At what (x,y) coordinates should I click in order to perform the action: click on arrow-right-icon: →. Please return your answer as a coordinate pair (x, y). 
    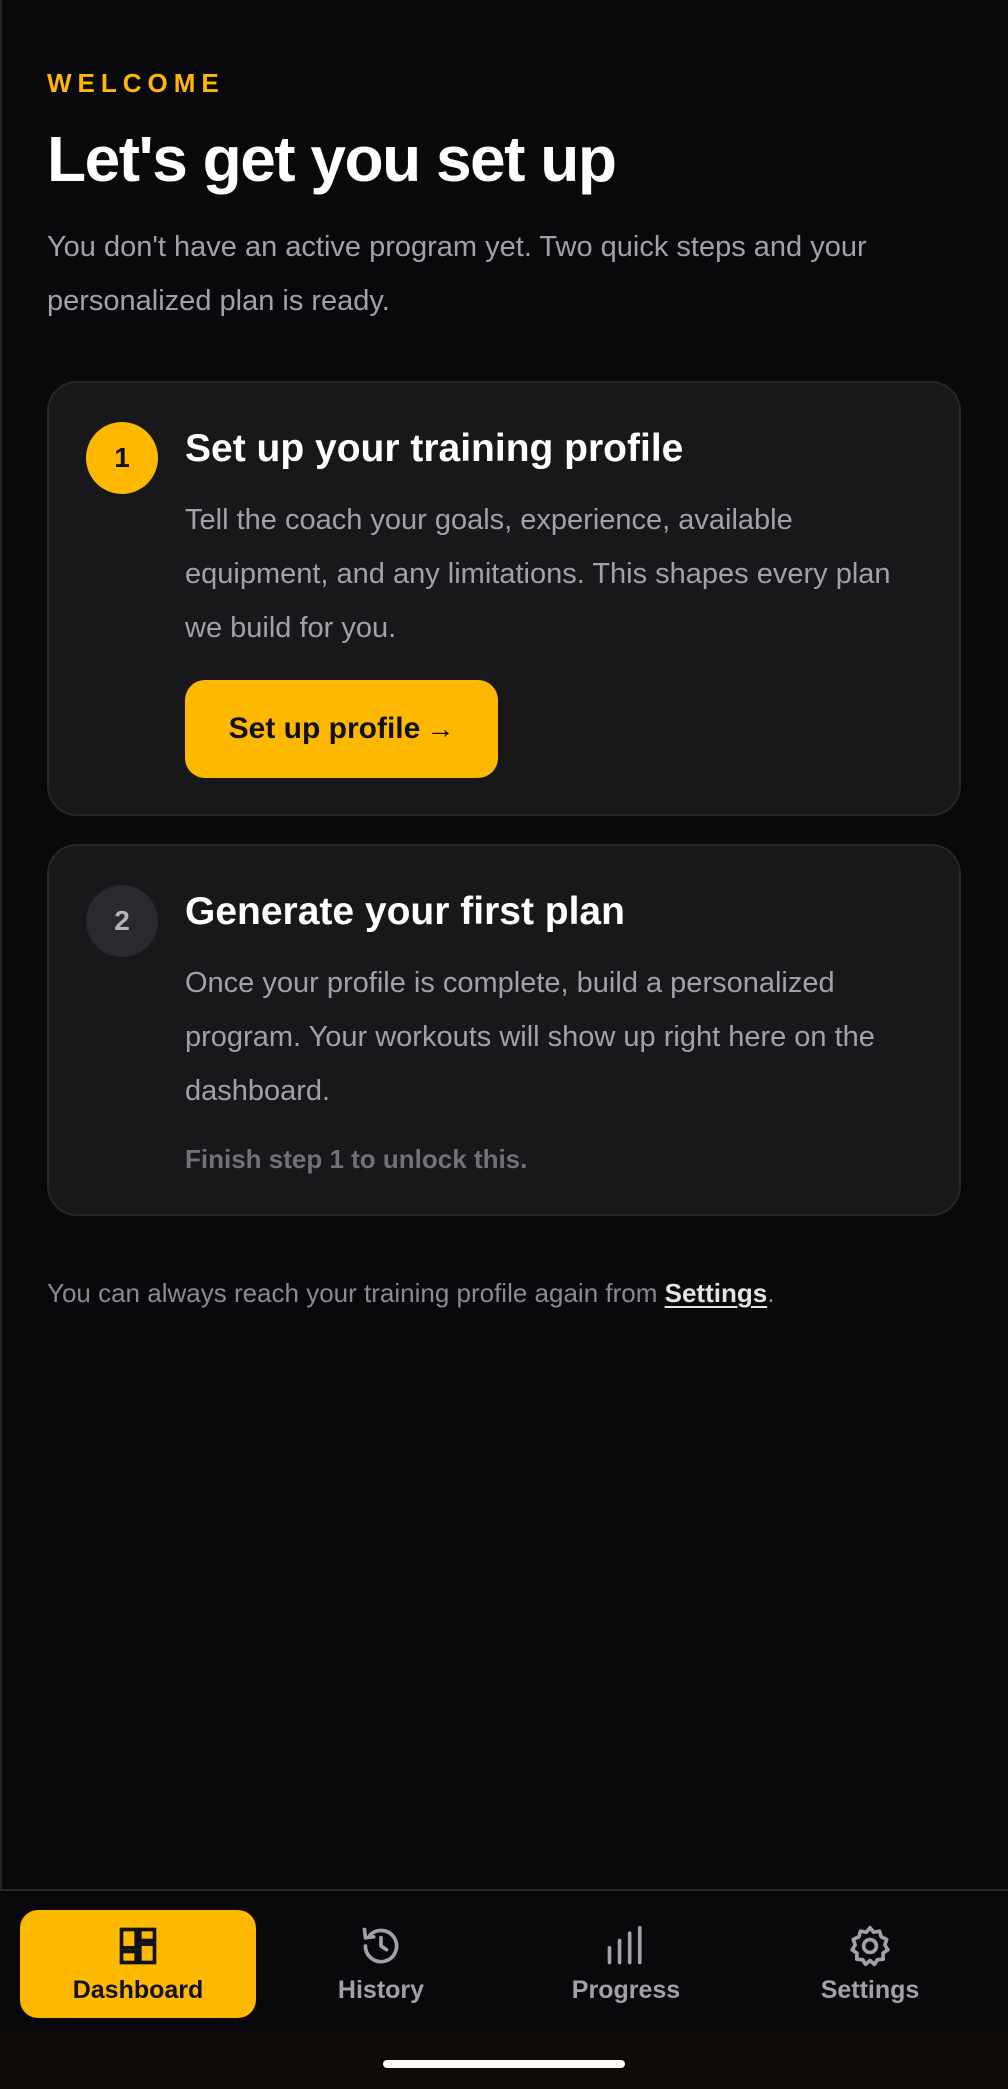
    Looking at the image, I should click on (440, 728).